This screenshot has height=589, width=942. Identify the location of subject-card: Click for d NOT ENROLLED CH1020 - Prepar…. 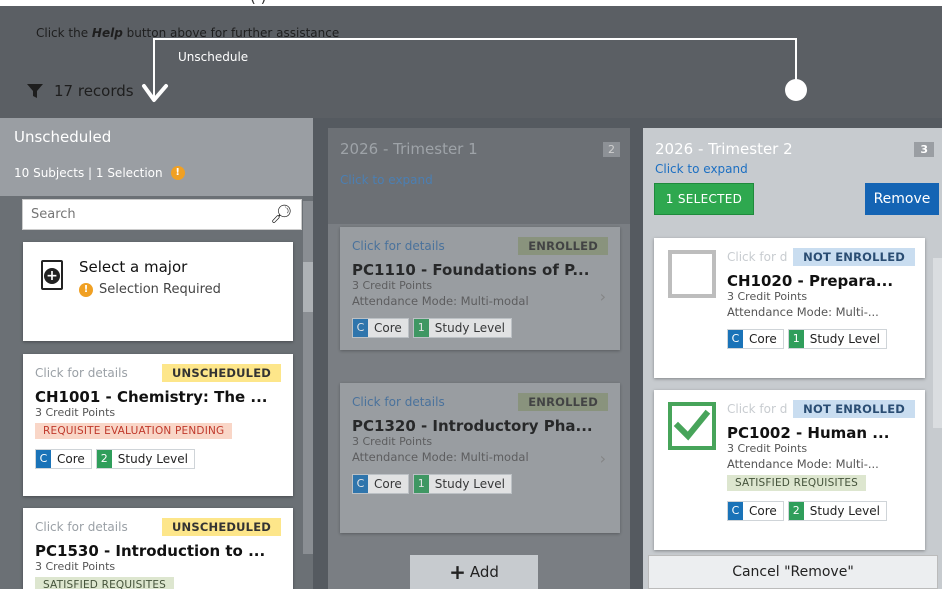
(789, 308).